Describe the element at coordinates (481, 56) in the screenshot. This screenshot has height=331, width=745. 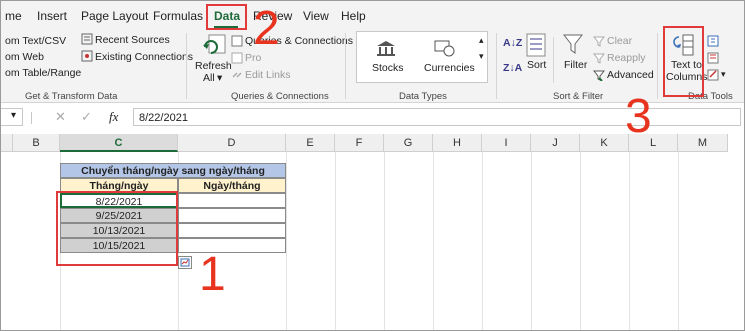
I see `gallery-scroll-down-icon: ▾` at that location.